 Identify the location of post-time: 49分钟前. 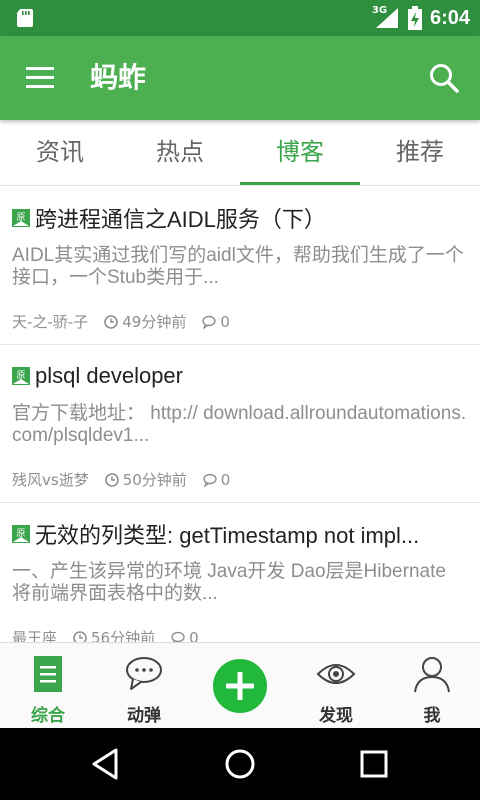
(154, 322).